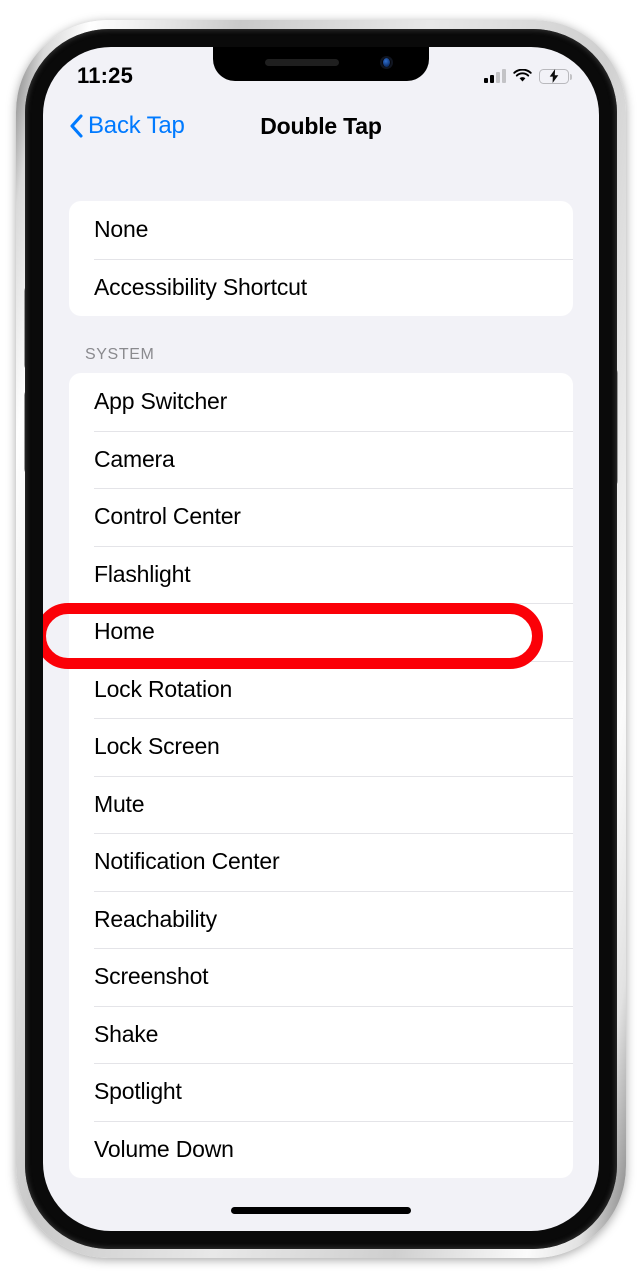 The image size is (642, 1274). I want to click on list-item-label: Control Center, so click(167, 516).